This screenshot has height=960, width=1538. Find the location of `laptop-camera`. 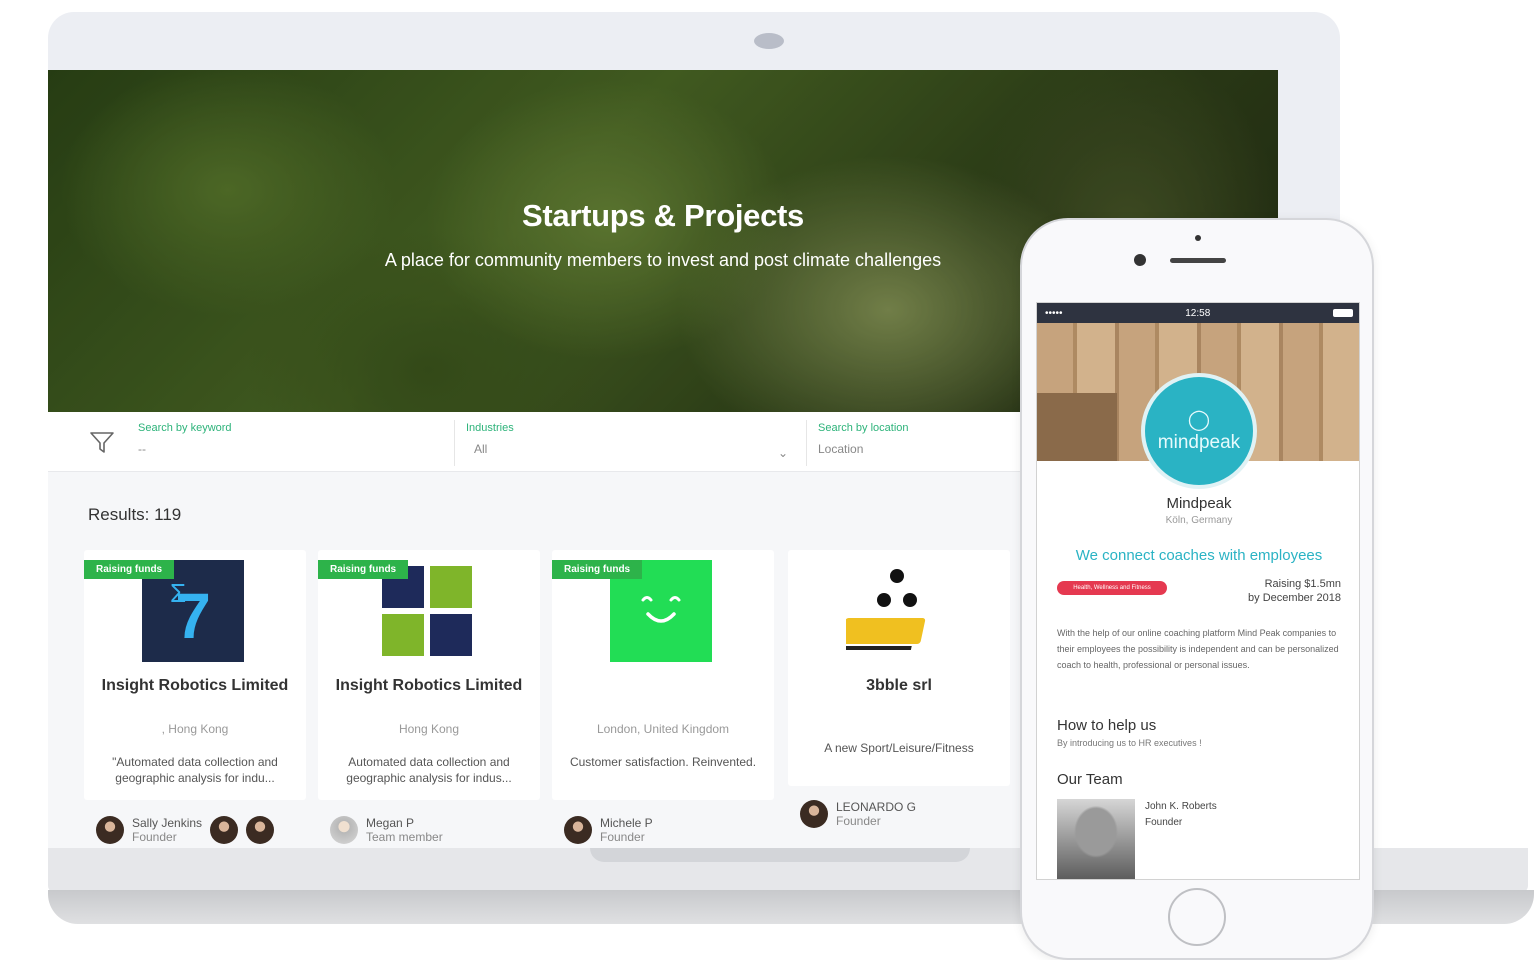

laptop-camera is located at coordinates (769, 41).